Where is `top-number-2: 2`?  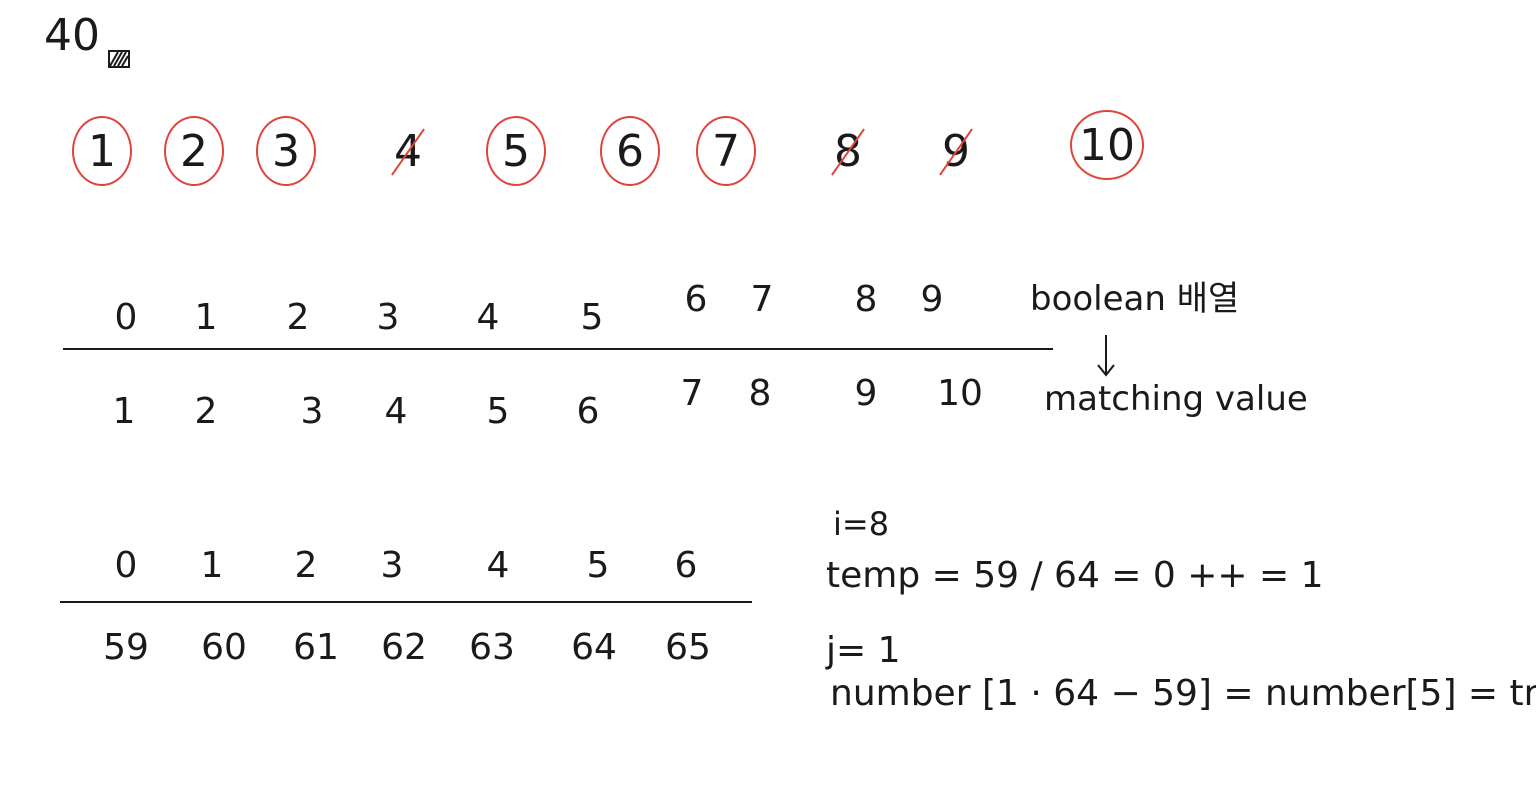 top-number-2: 2 is located at coordinates (194, 151).